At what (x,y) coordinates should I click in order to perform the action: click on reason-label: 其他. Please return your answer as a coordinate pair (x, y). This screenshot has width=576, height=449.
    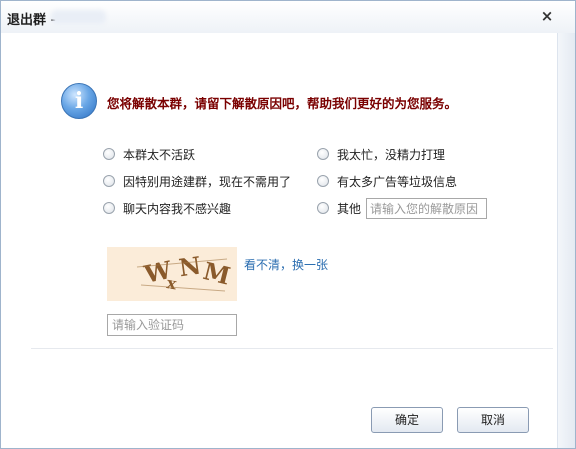
    Looking at the image, I should click on (349, 208).